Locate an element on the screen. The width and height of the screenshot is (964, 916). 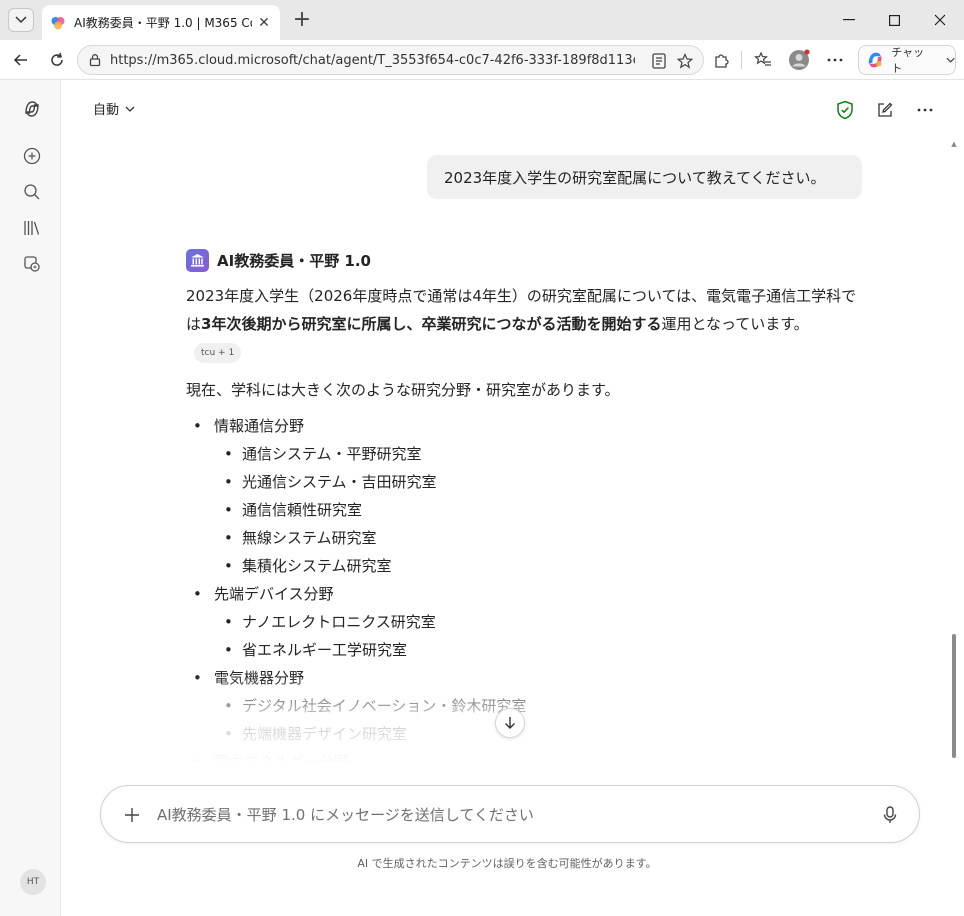
title-bar: AI教務委員・平野 1.0 | M365 Copilot ✕ + is located at coordinates (482, 20).